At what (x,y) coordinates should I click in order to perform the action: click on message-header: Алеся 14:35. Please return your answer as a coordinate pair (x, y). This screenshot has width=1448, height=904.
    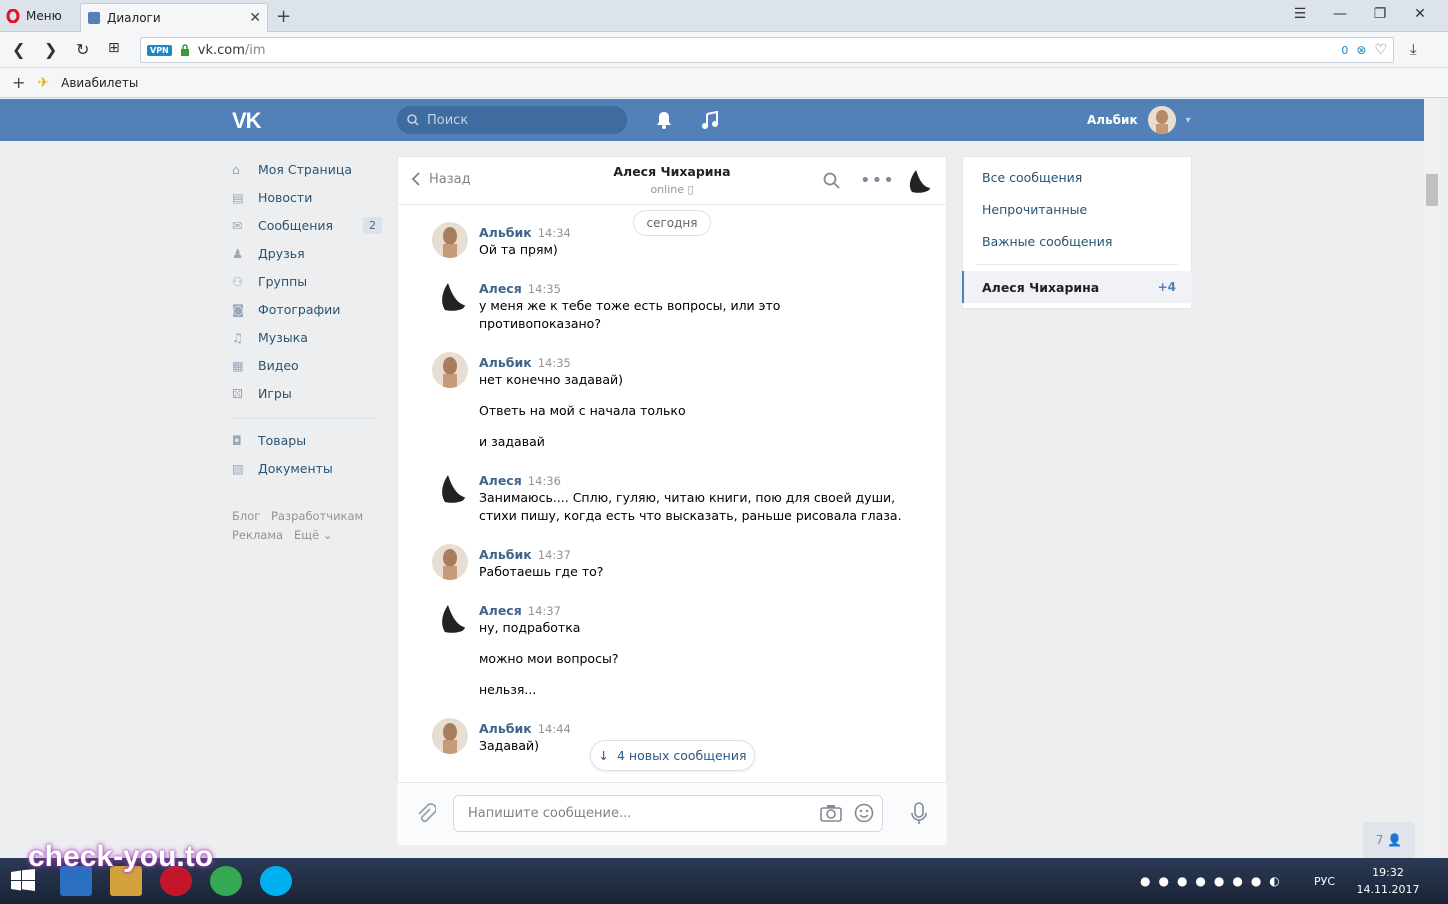
    Looking at the image, I should click on (520, 288).